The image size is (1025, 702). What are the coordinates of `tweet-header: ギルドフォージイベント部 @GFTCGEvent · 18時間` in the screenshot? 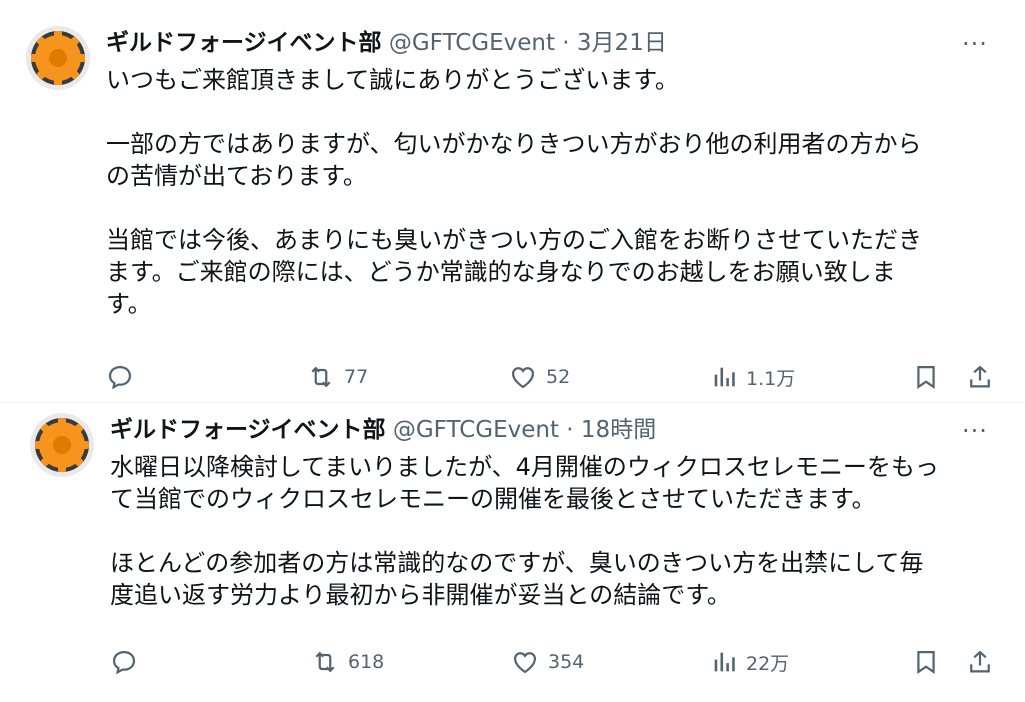 It's located at (383, 430).